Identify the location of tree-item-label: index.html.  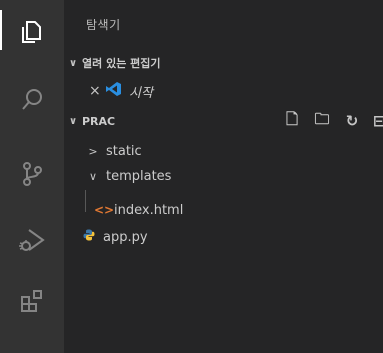
(149, 210).